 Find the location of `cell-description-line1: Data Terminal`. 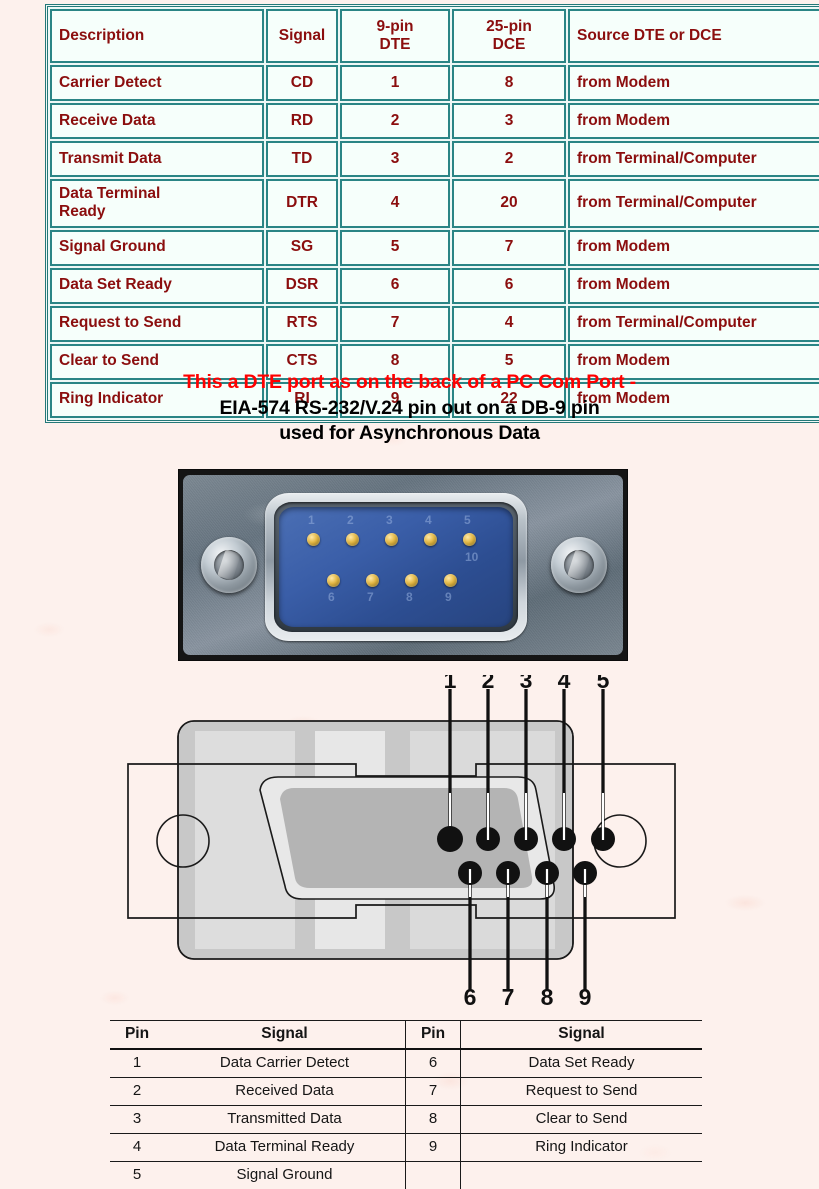

cell-description-line1: Data Terminal is located at coordinates (109, 193).